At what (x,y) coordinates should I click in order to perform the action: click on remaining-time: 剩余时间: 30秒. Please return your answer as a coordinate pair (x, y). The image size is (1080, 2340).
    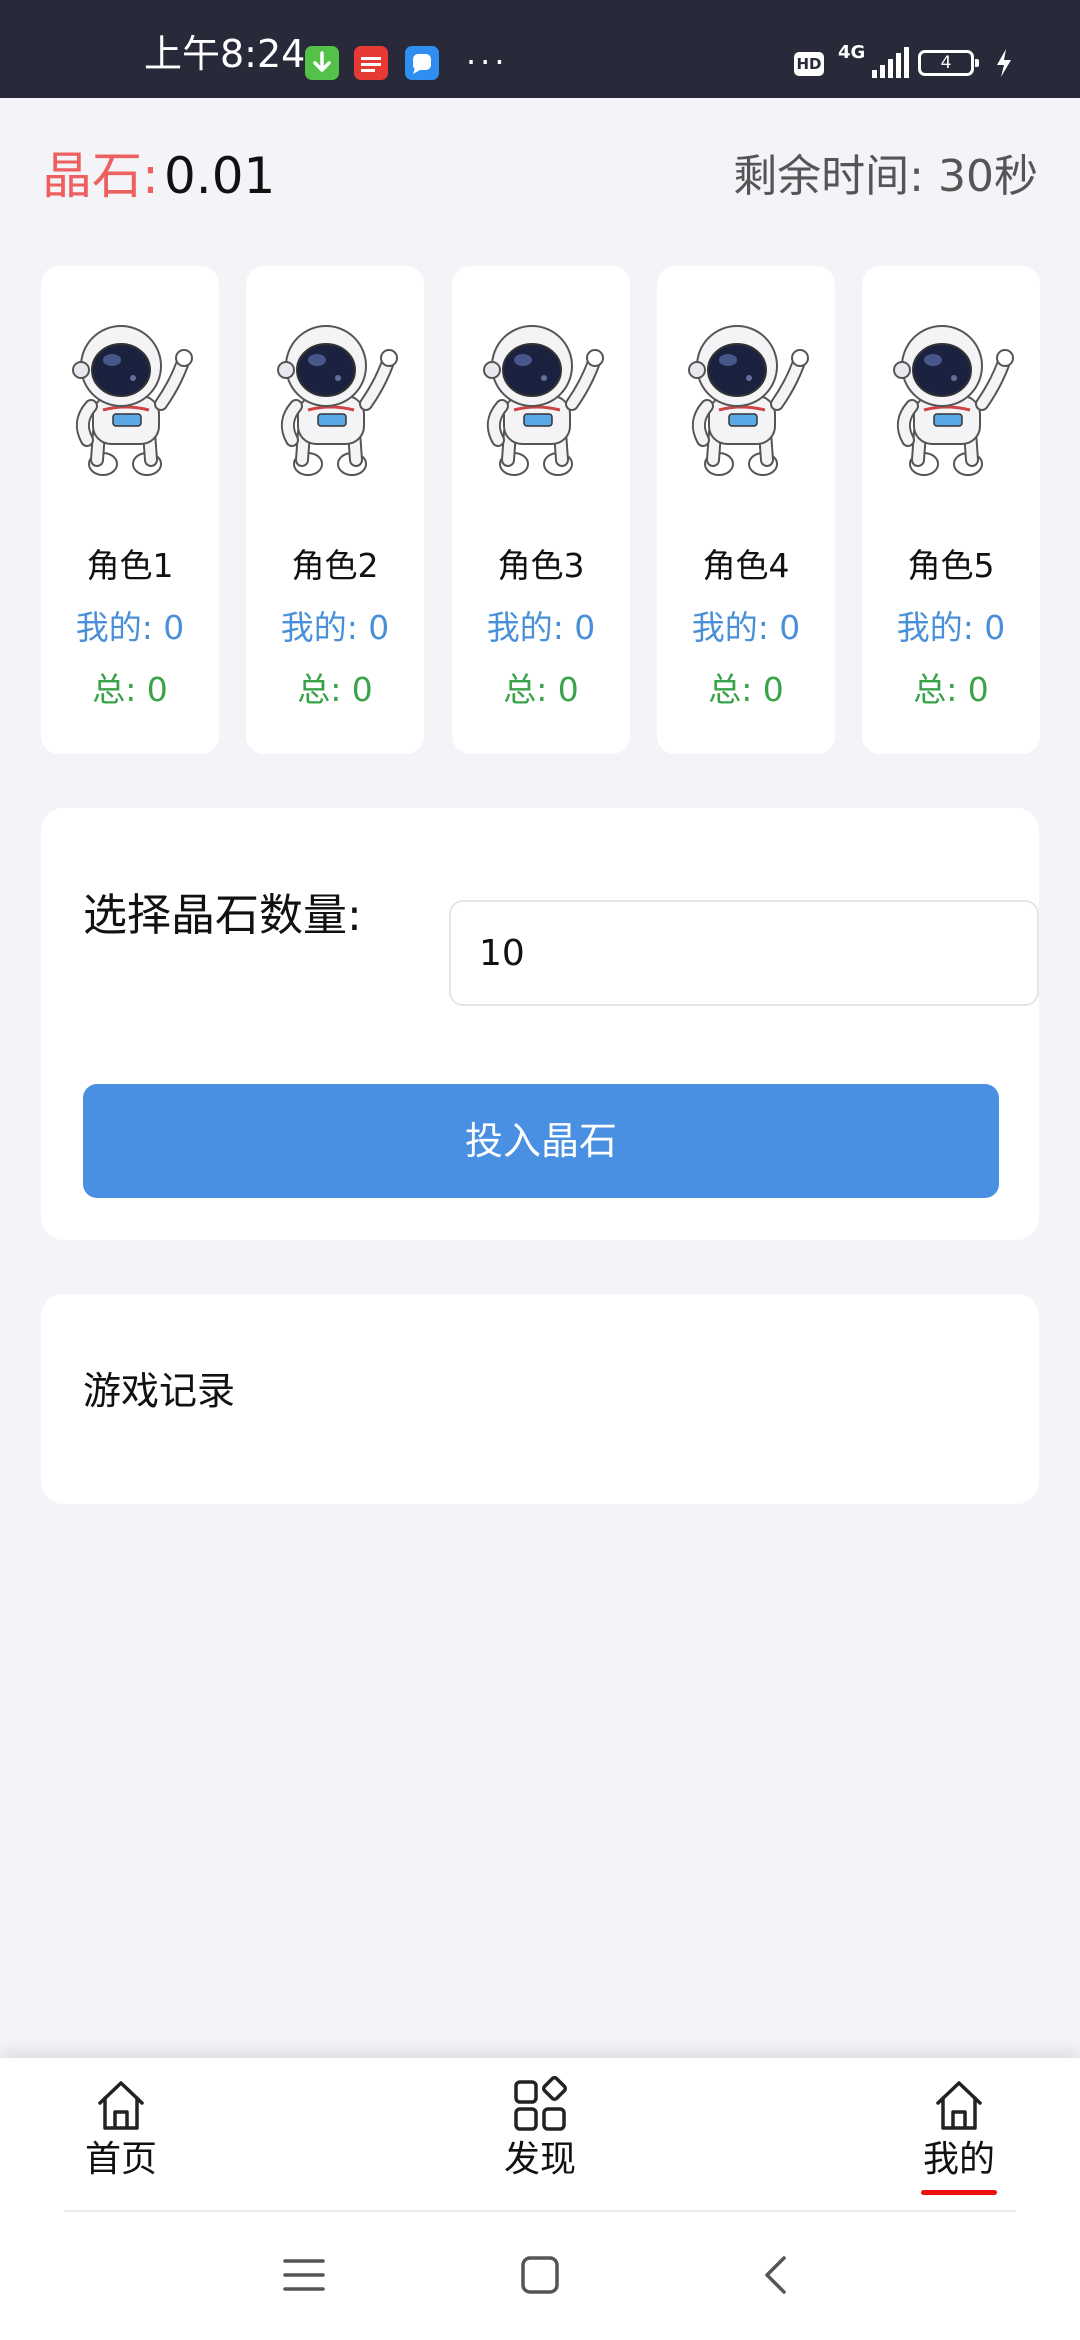
    Looking at the image, I should click on (885, 176).